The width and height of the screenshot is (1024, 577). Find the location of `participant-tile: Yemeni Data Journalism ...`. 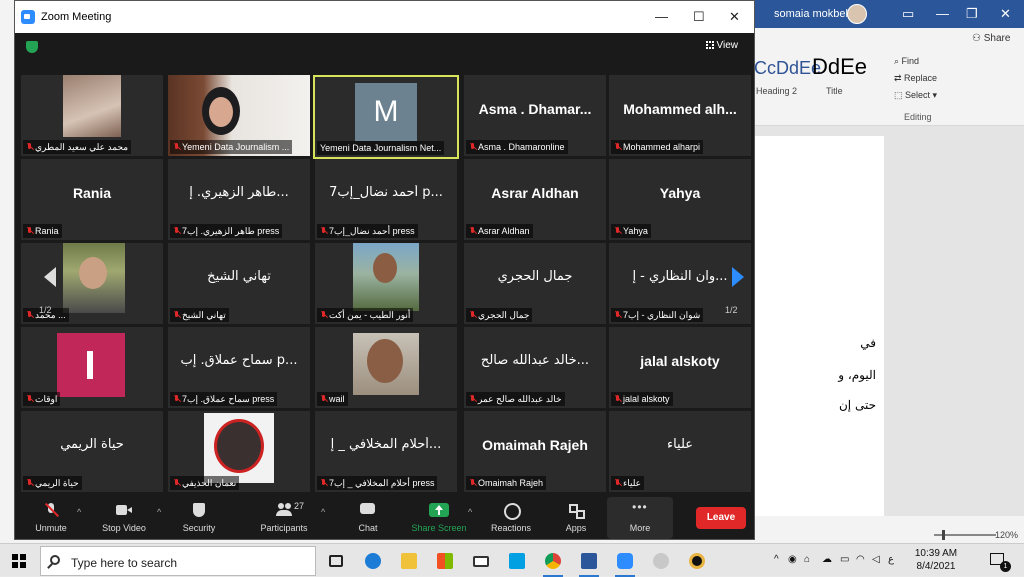

participant-tile: Yemeni Data Journalism ... is located at coordinates (239, 115).